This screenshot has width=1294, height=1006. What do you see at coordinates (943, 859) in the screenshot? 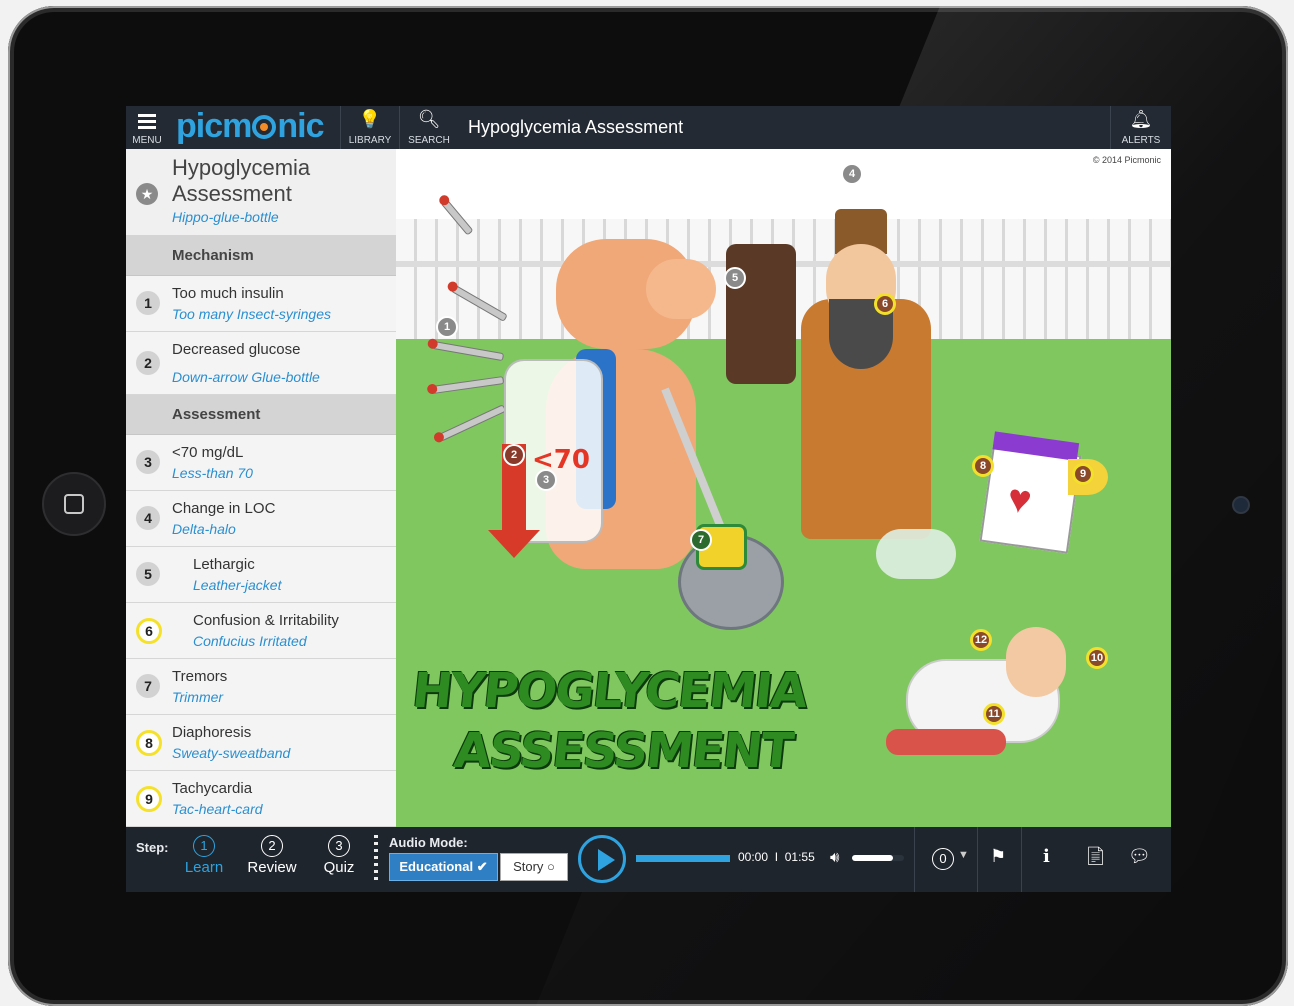
I see `rating-badge: 0` at bounding box center [943, 859].